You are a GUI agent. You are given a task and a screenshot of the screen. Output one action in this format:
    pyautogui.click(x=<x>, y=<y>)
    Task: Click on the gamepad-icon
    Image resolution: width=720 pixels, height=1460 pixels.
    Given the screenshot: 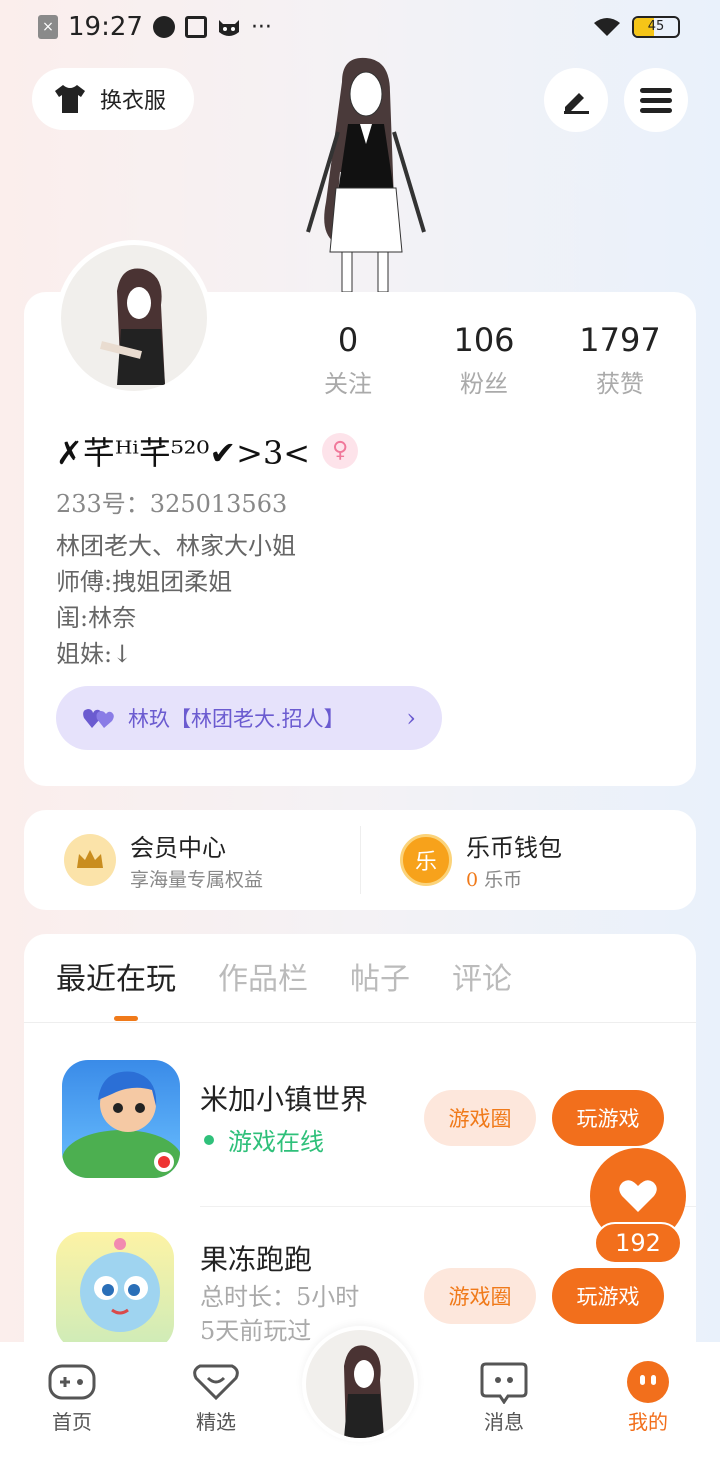 What is the action you would take?
    pyautogui.click(x=72, y=1382)
    